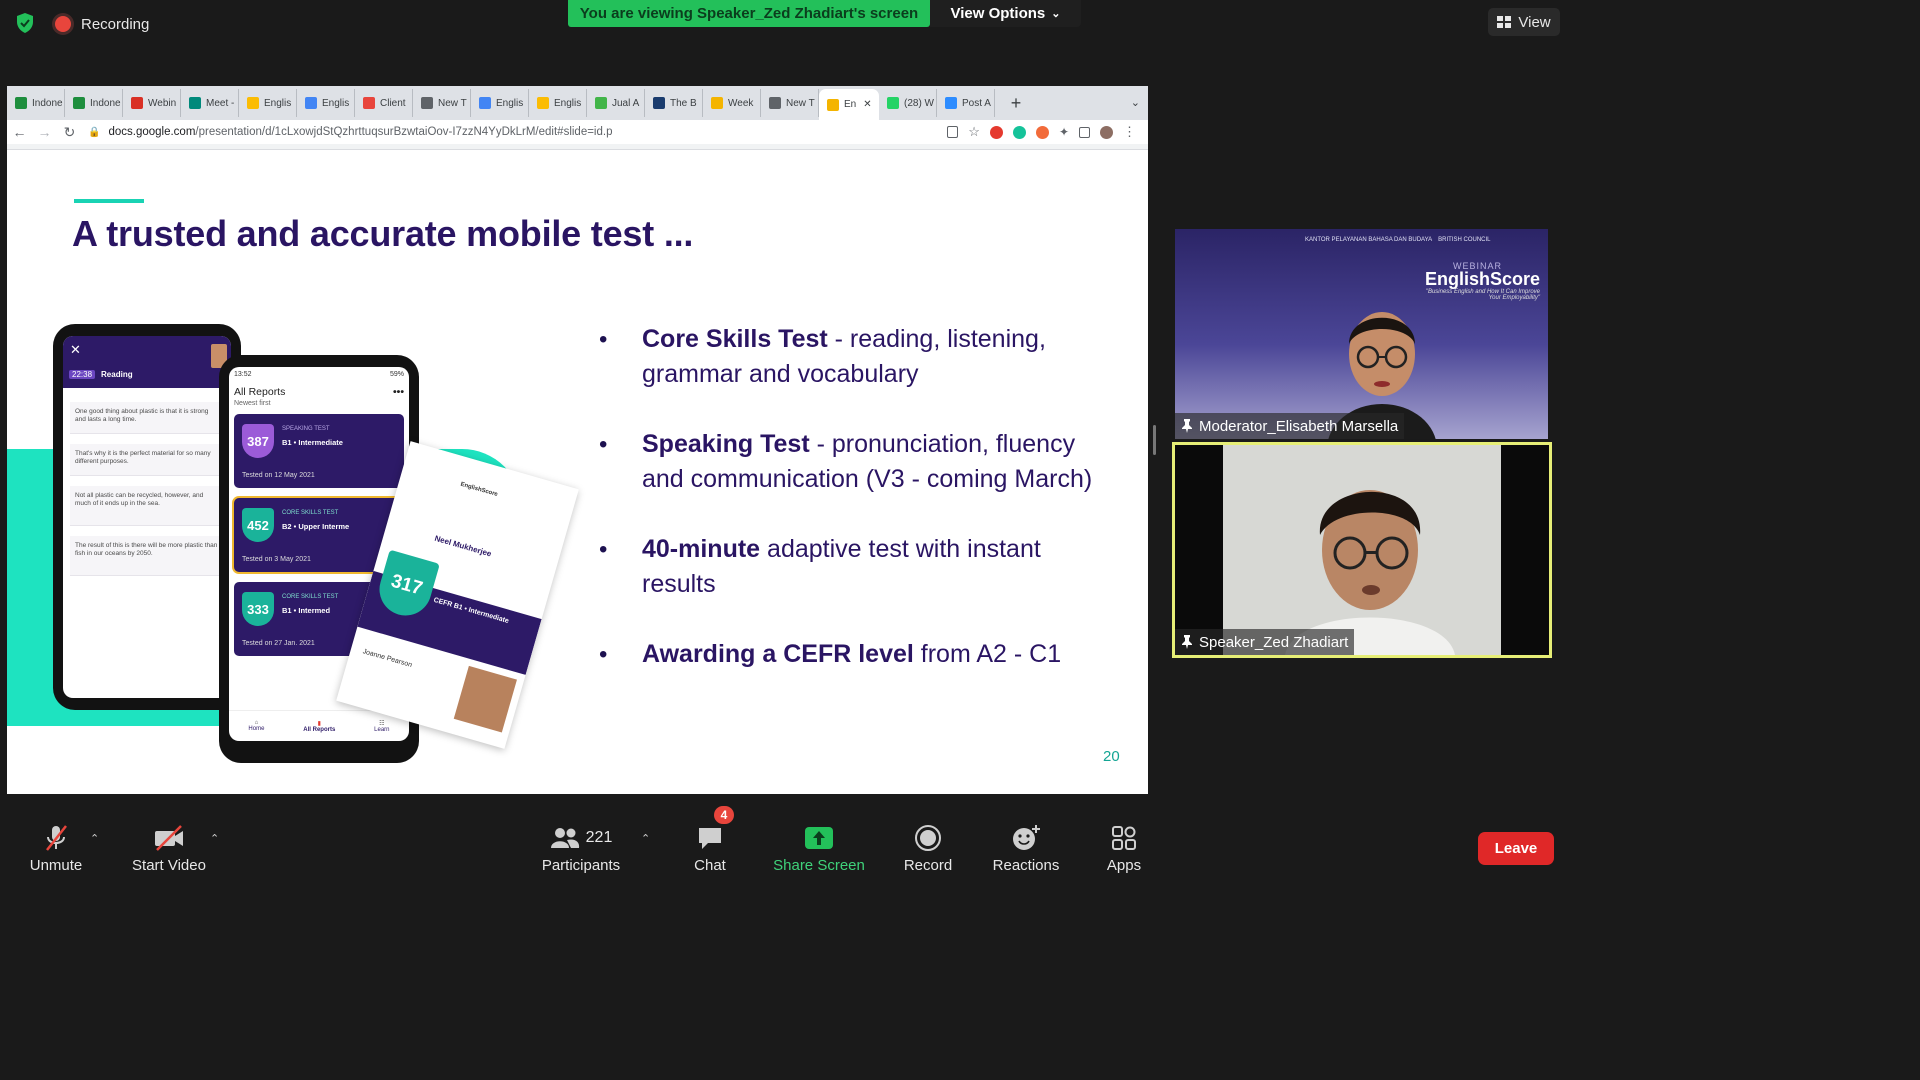 The width and height of the screenshot is (1920, 1080). Describe the element at coordinates (256, 729) in the screenshot. I see `nav-label: Home` at that location.